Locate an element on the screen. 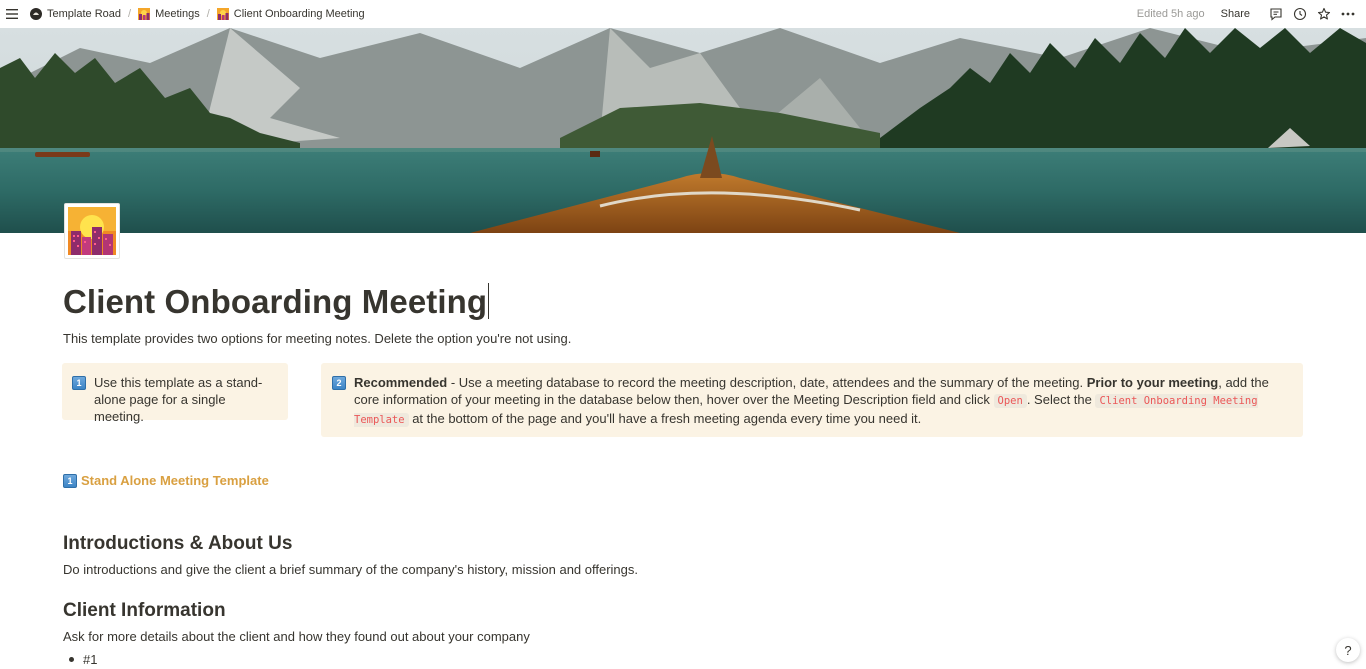  breadcrumb-item-workspace: Template Road is located at coordinates (75, 14).